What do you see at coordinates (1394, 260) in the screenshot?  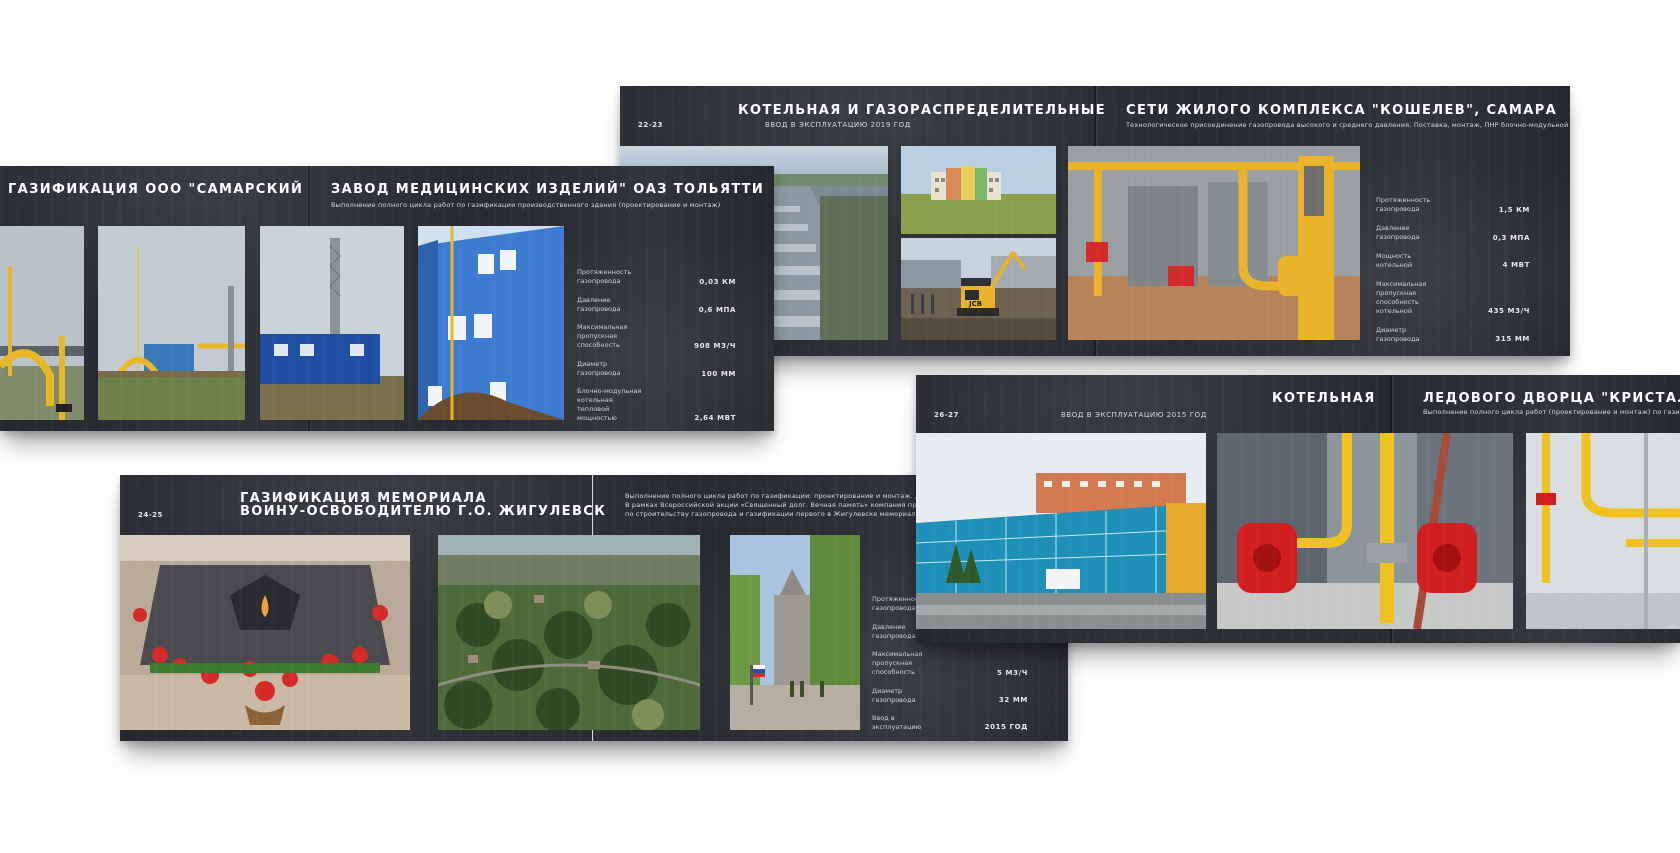 I see `spec-label: Мощность котельной` at bounding box center [1394, 260].